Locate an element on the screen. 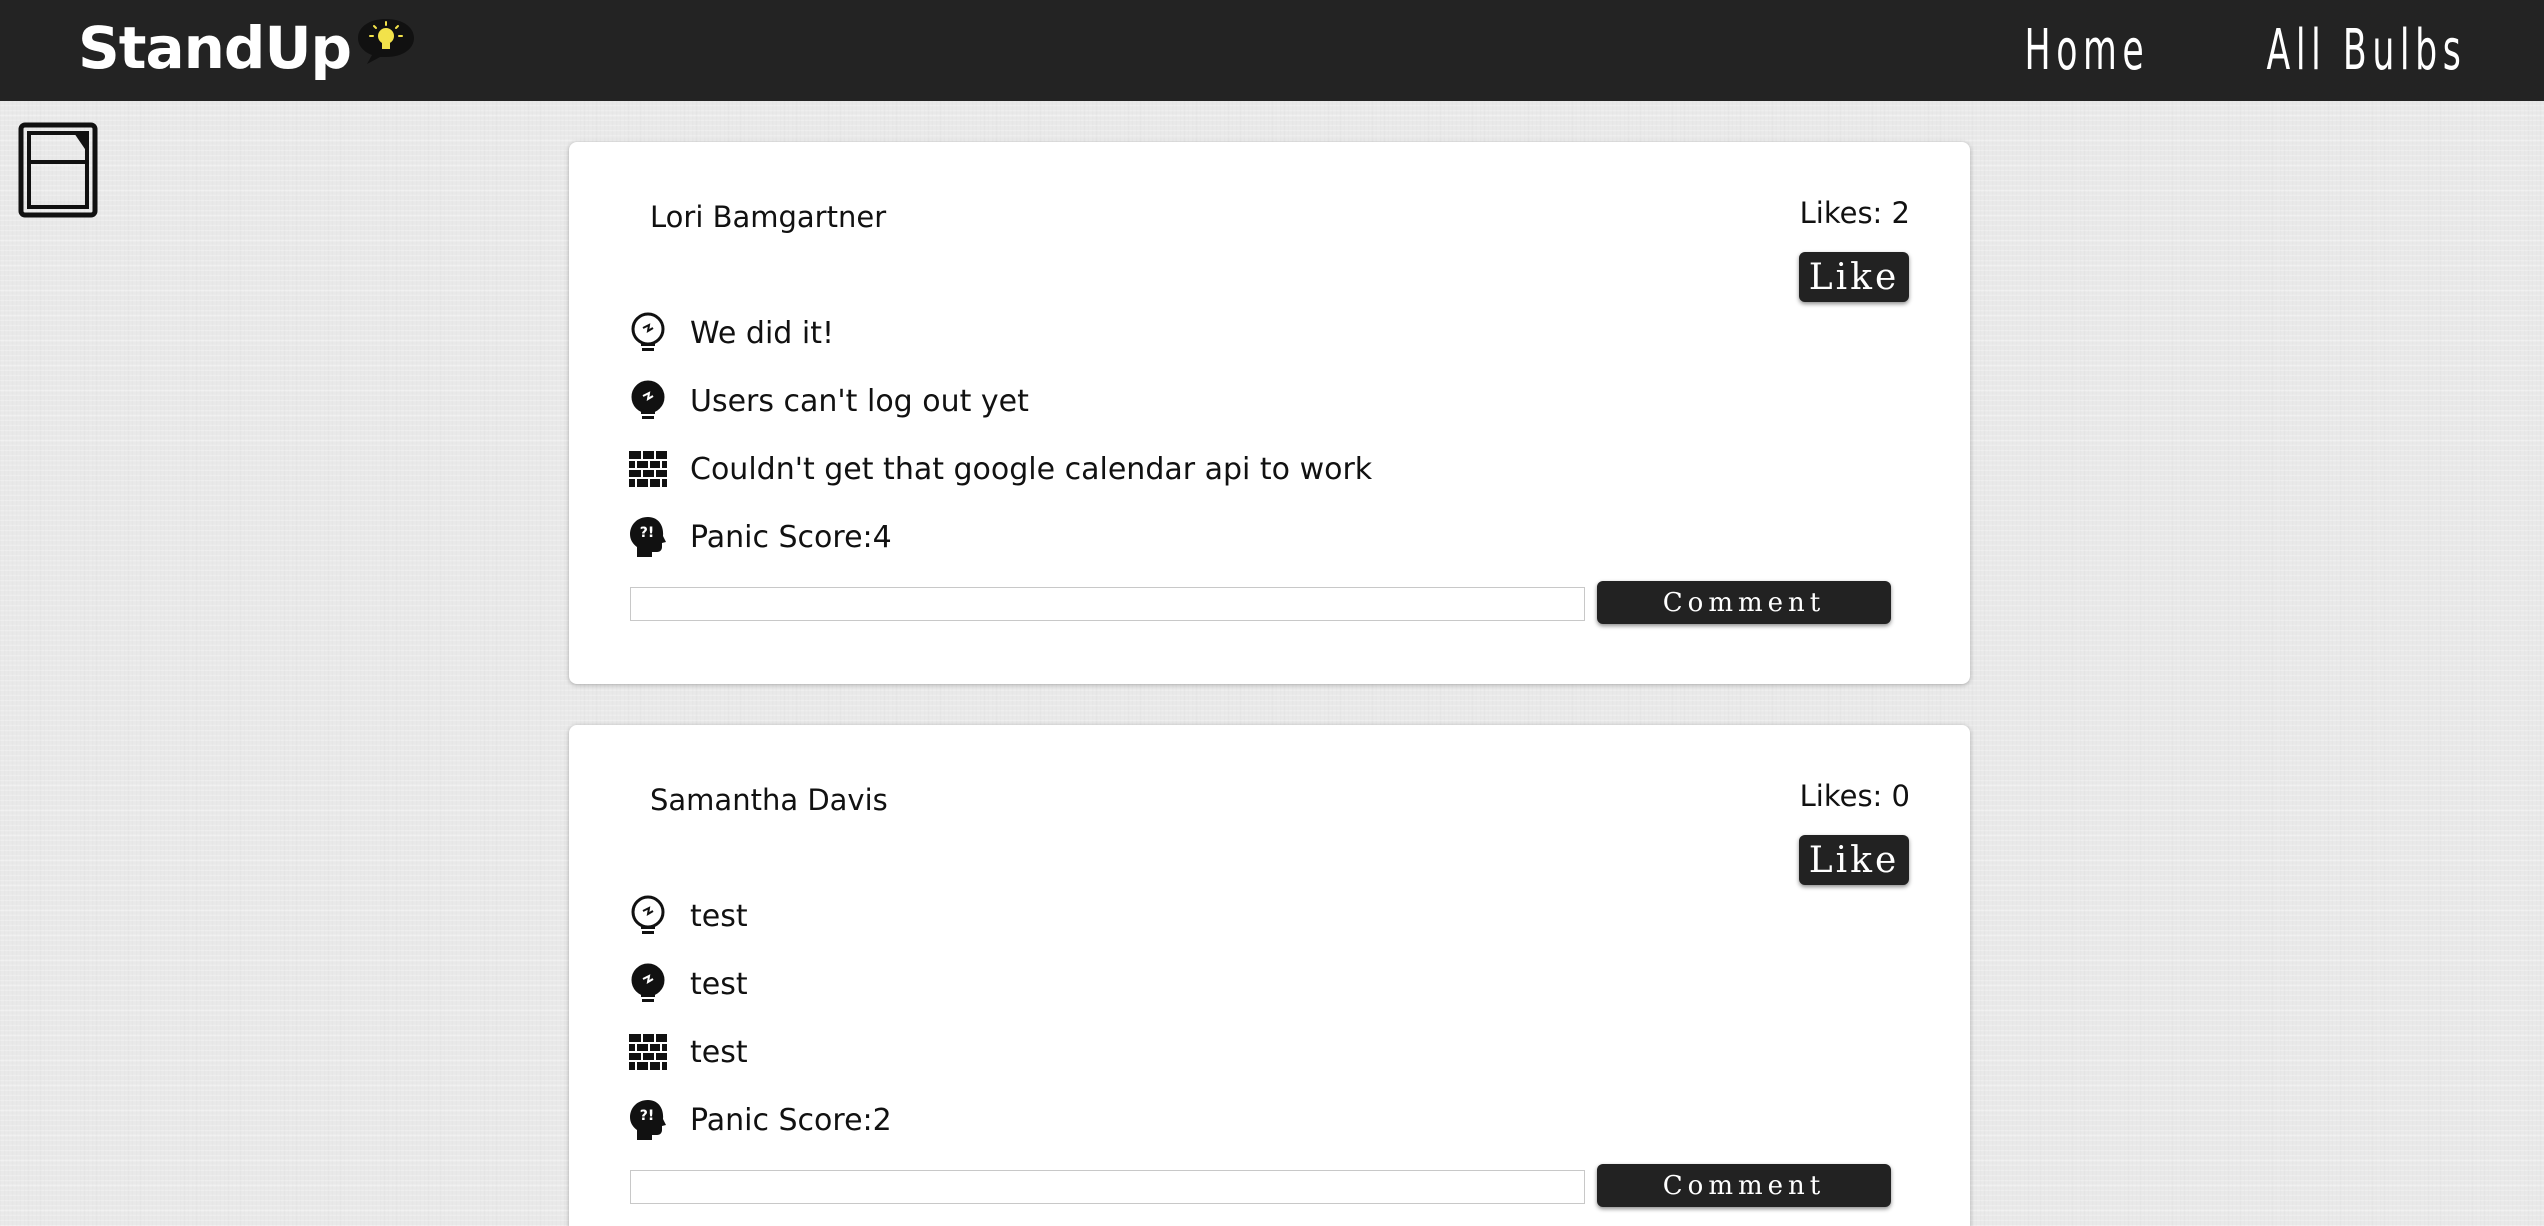  likes-count: Likes: 0 is located at coordinates (1854, 796).